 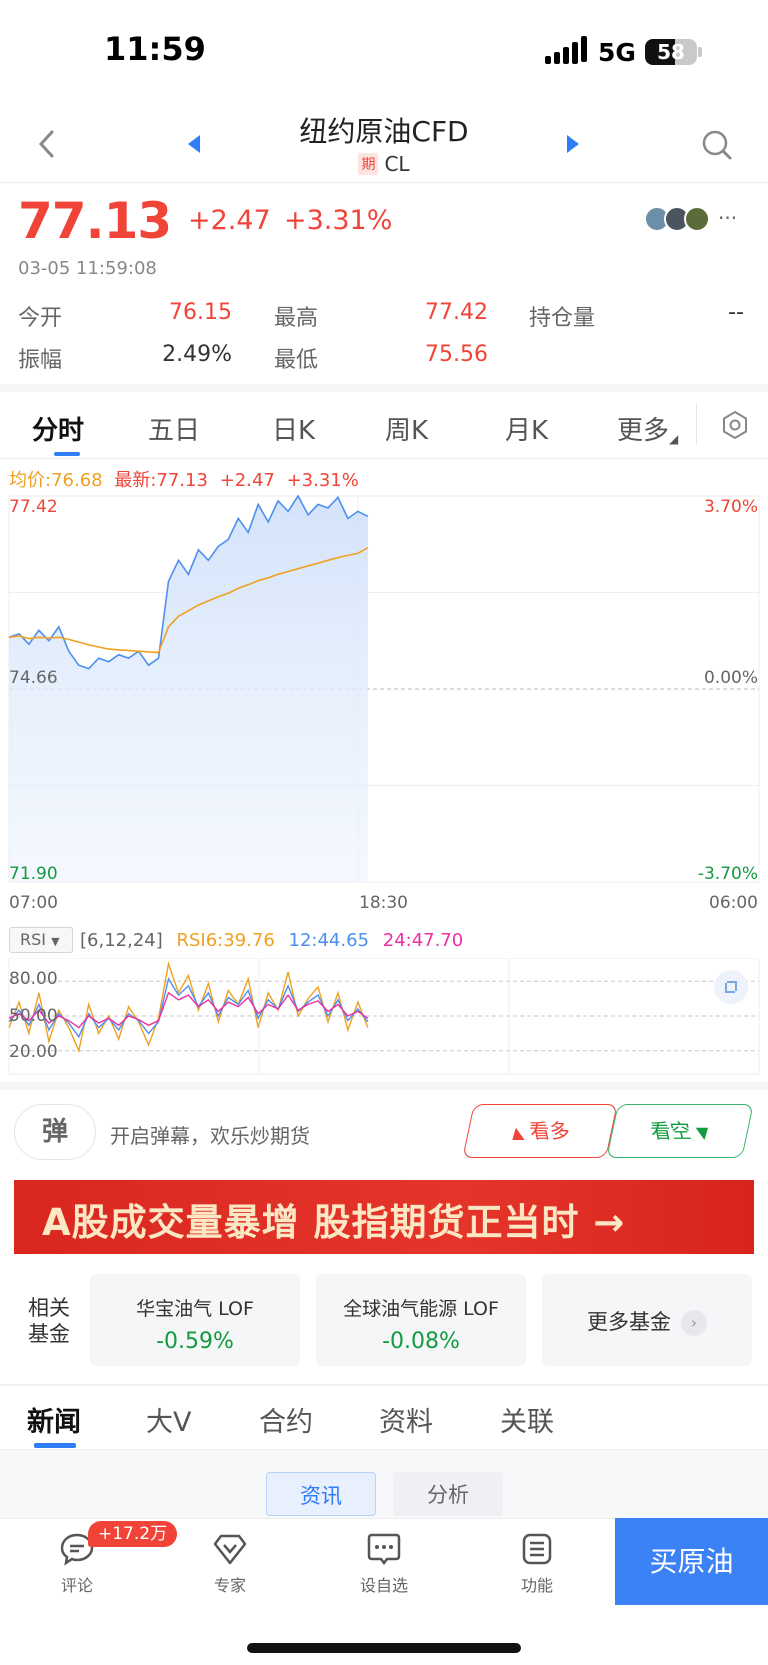 I want to click on price-change-pct: +3.31%, so click(x=338, y=220).